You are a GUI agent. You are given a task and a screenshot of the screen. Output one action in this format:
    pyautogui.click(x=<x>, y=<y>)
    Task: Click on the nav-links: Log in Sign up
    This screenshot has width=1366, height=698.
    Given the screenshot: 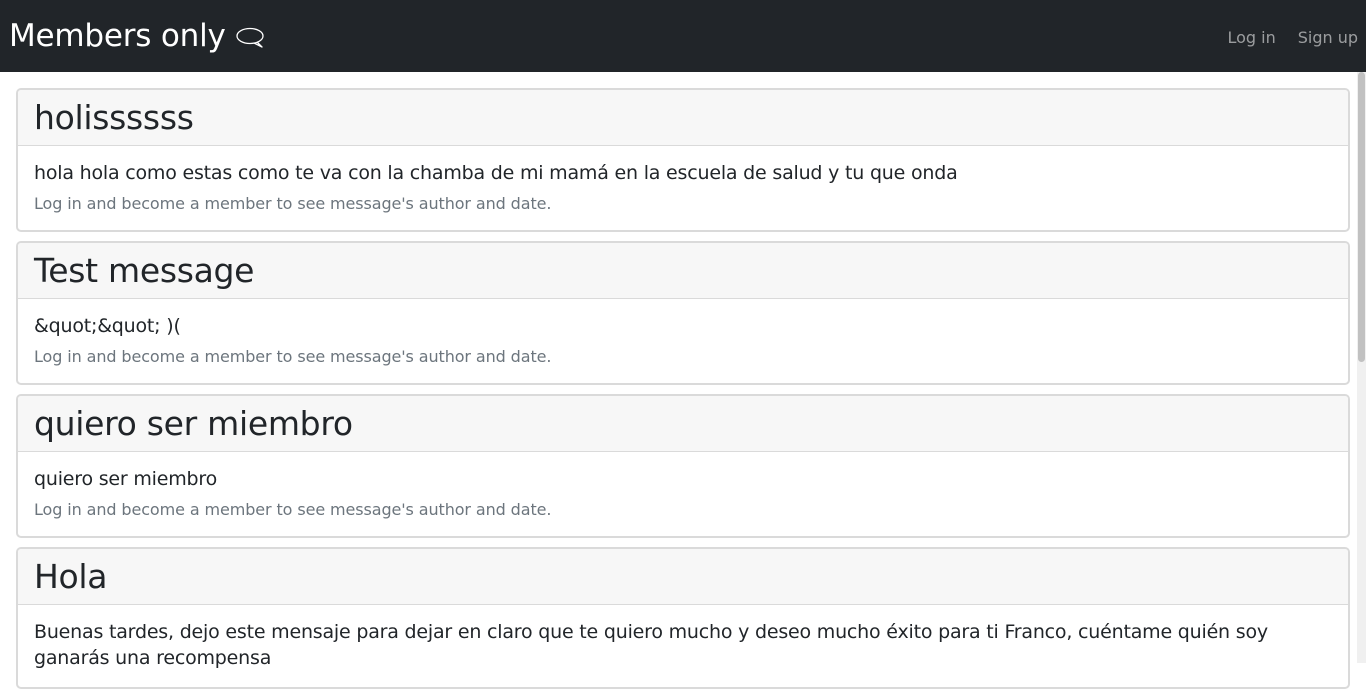 What is the action you would take?
    pyautogui.click(x=1285, y=36)
    